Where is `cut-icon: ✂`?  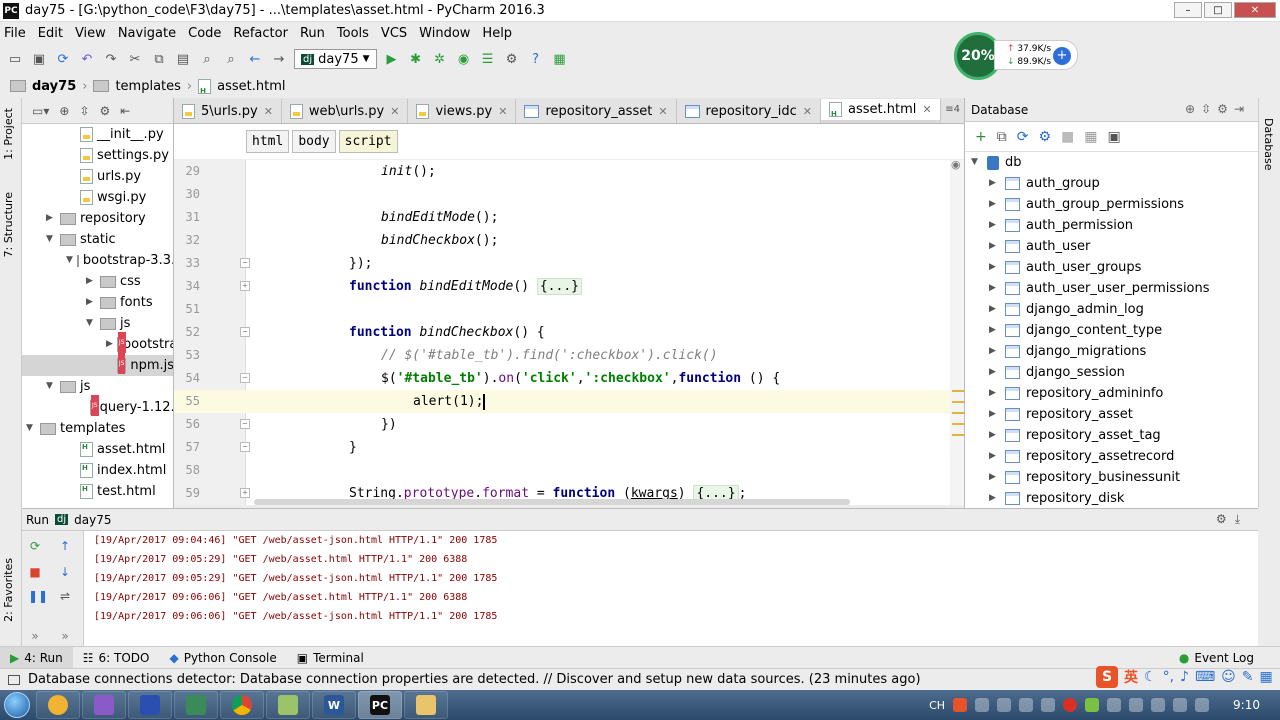 cut-icon: ✂ is located at coordinates (135, 59).